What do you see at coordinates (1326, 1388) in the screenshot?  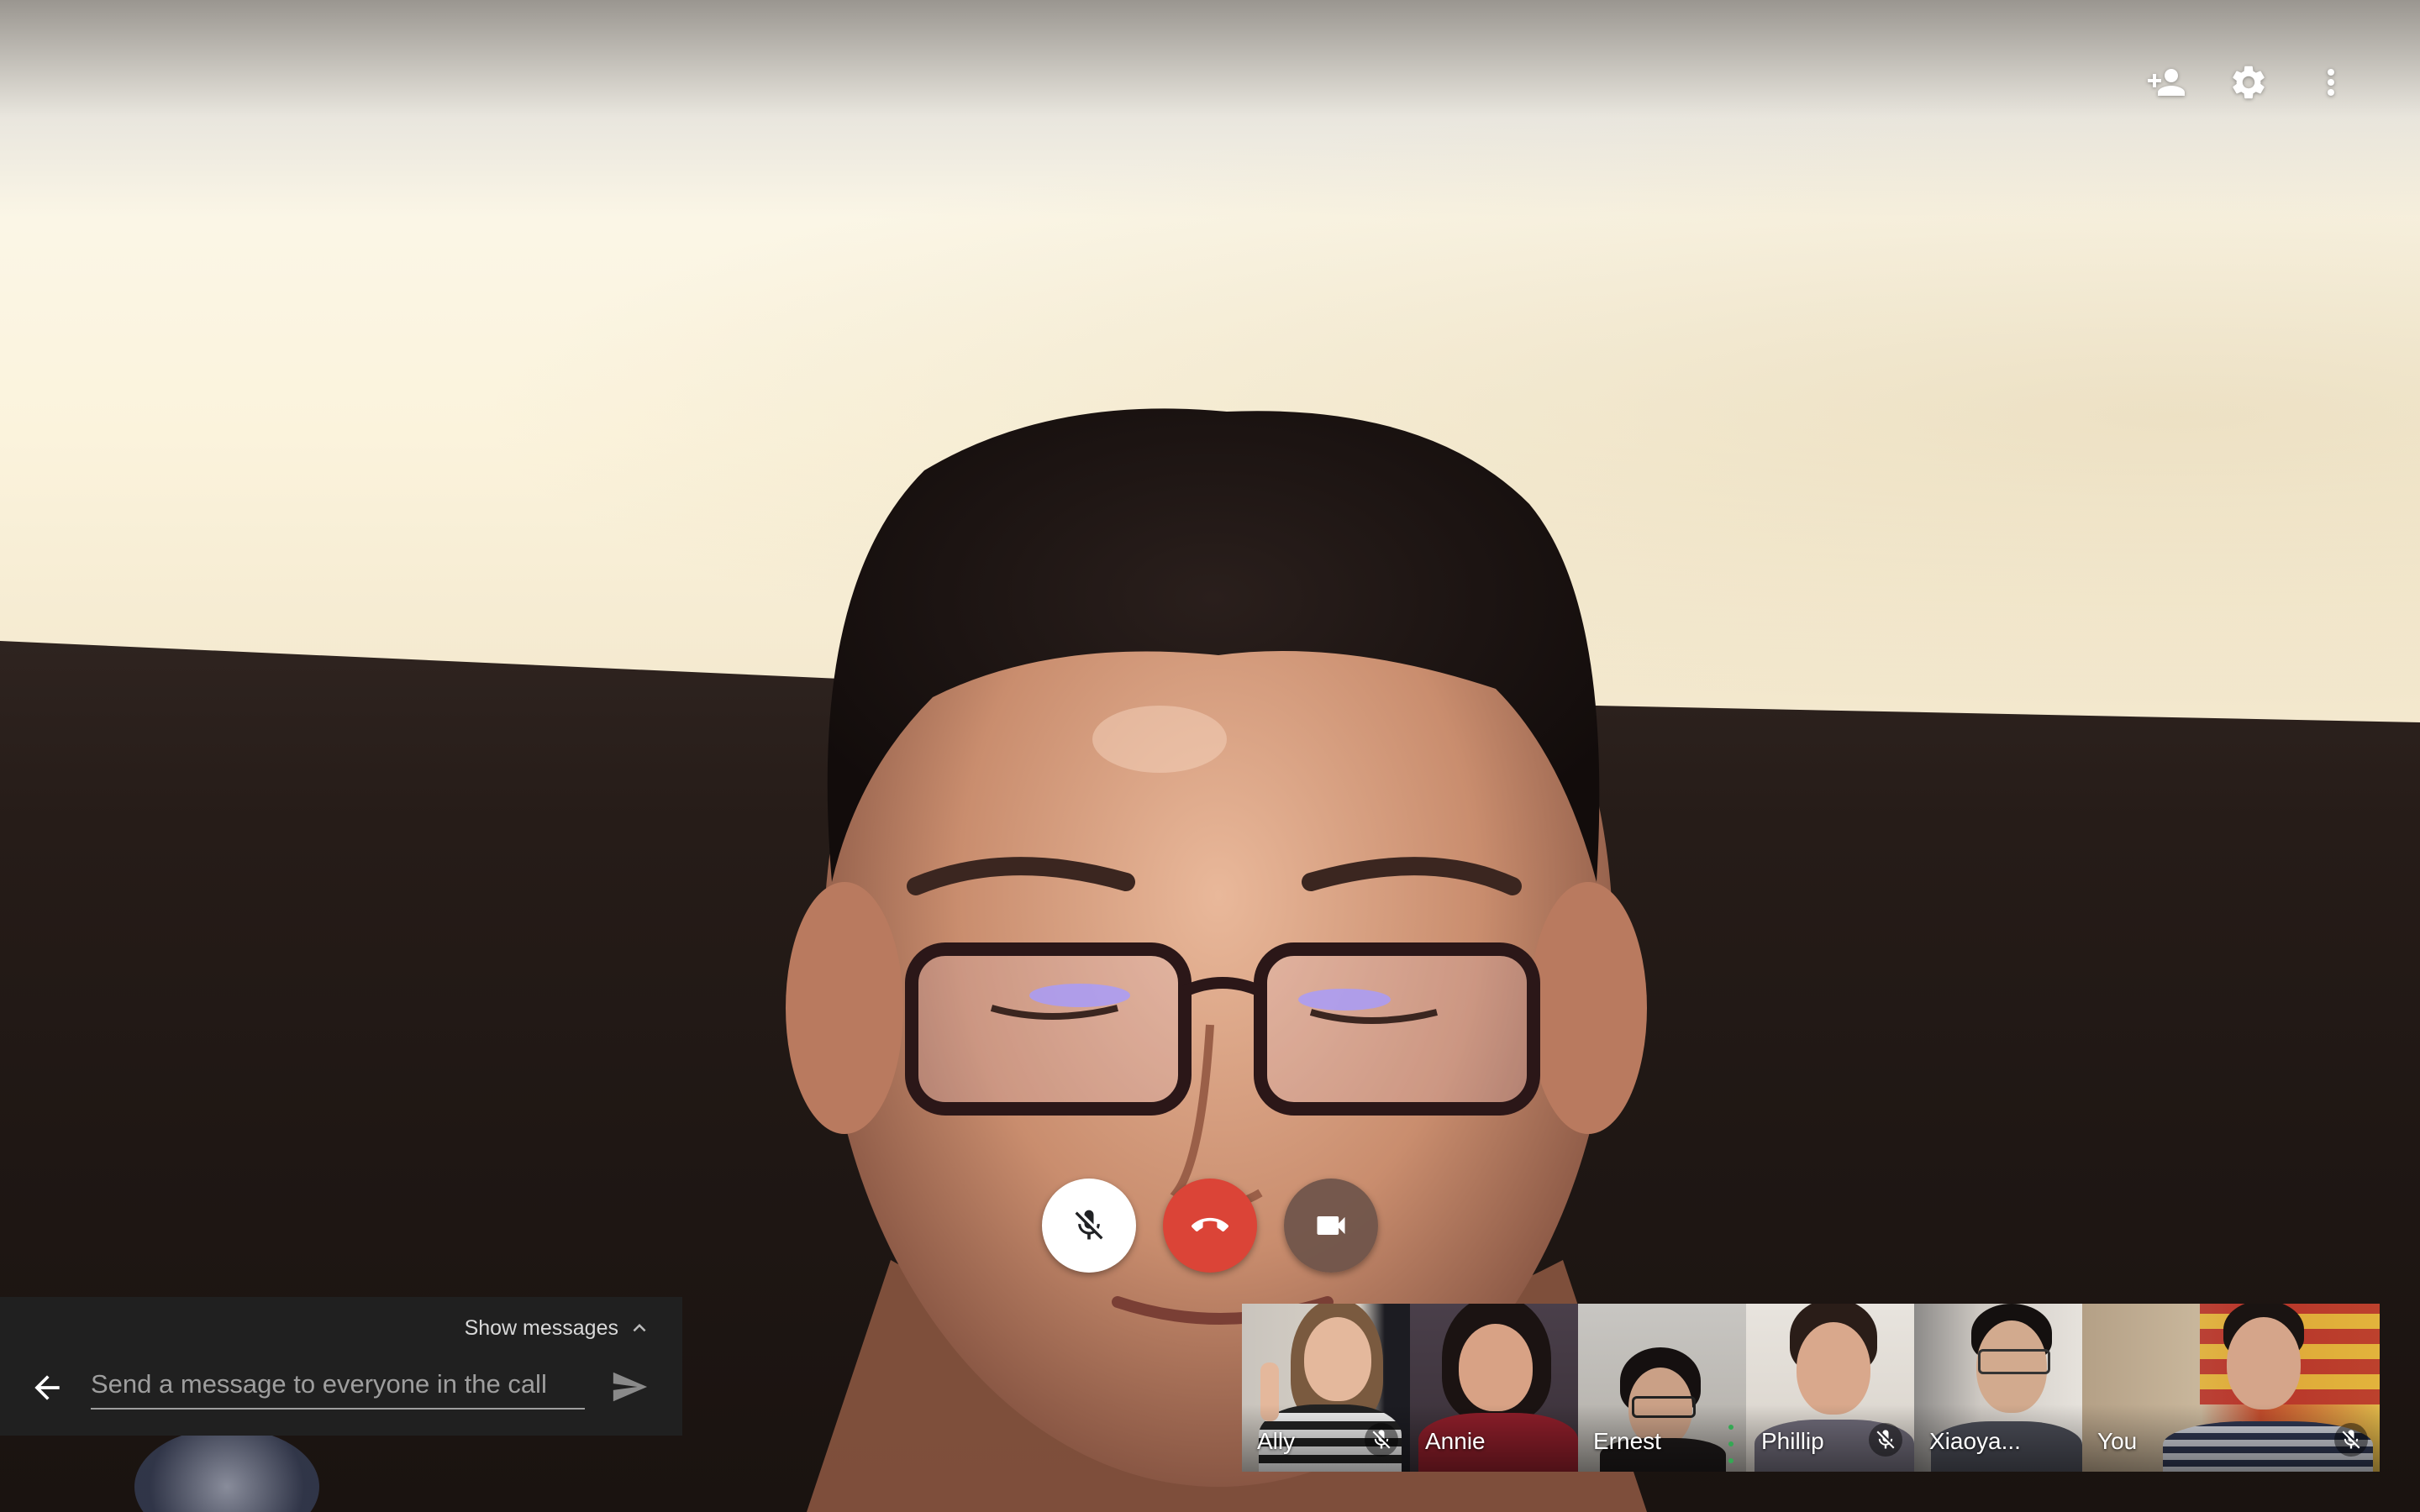 I see `participant-tile-ally: Ally` at bounding box center [1326, 1388].